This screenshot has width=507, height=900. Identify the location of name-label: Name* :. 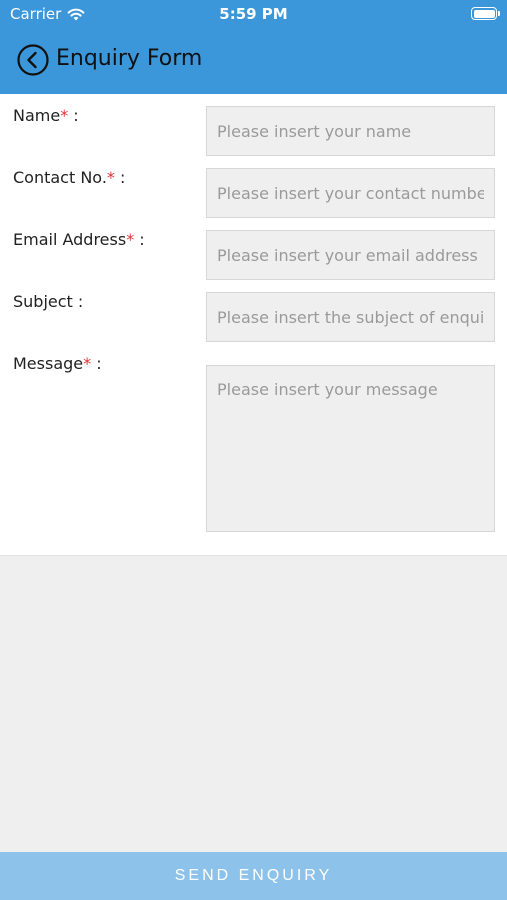
(46, 115).